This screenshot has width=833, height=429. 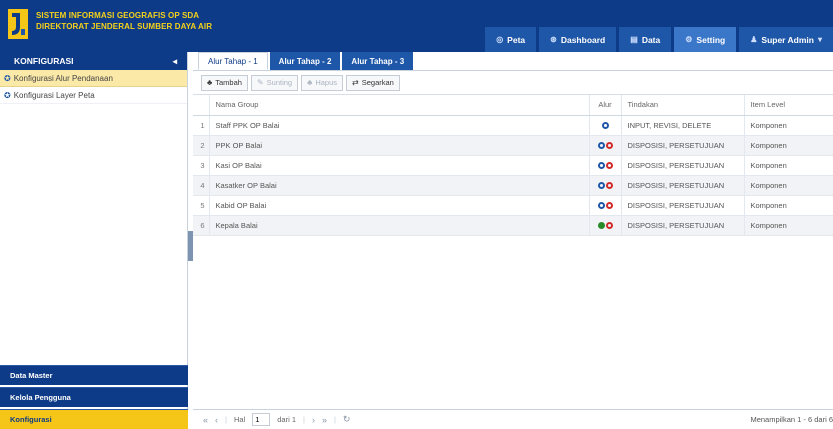 What do you see at coordinates (326, 82) in the screenshot?
I see `delete-button-label: Hapus` at bounding box center [326, 82].